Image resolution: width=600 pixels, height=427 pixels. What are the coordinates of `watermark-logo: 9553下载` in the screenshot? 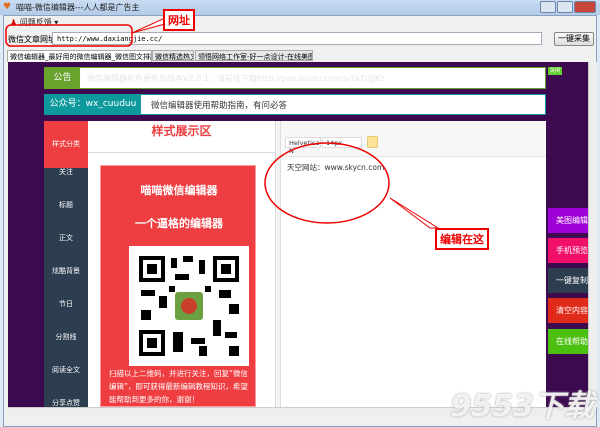 It's located at (522, 406).